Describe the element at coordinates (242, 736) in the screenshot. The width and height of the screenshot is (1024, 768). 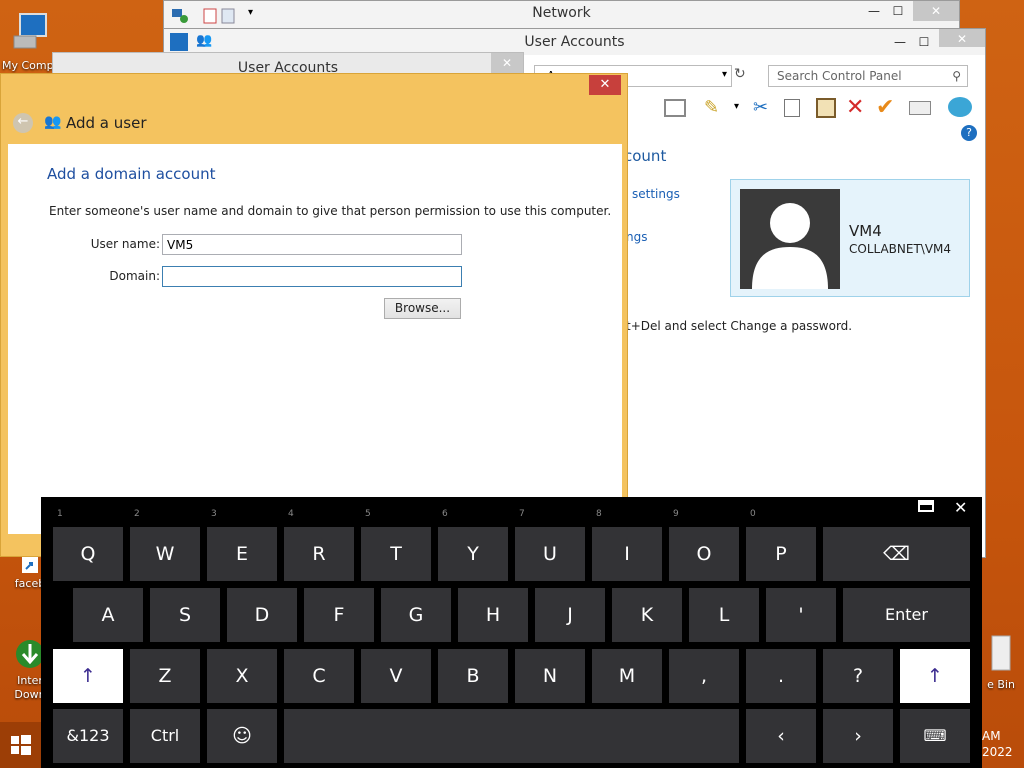
I see `emoji-key: ☺` at that location.